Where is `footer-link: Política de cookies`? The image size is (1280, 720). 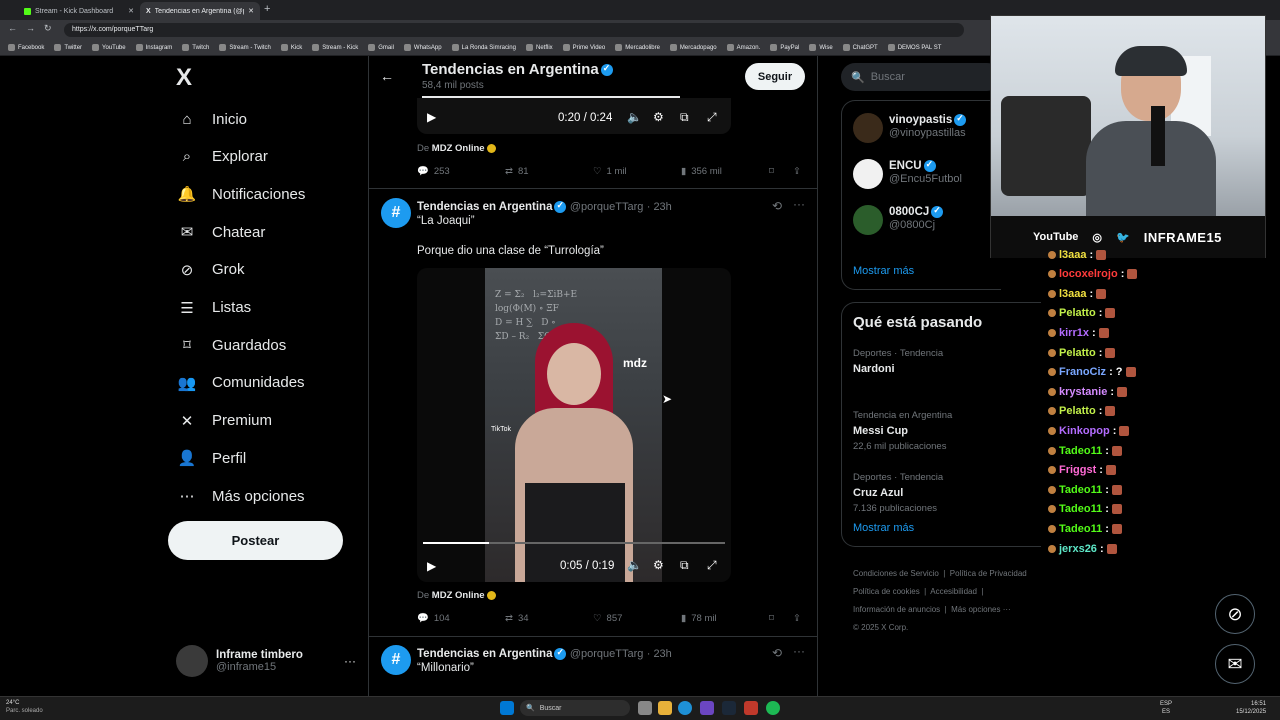 footer-link: Política de cookies is located at coordinates (886, 591).